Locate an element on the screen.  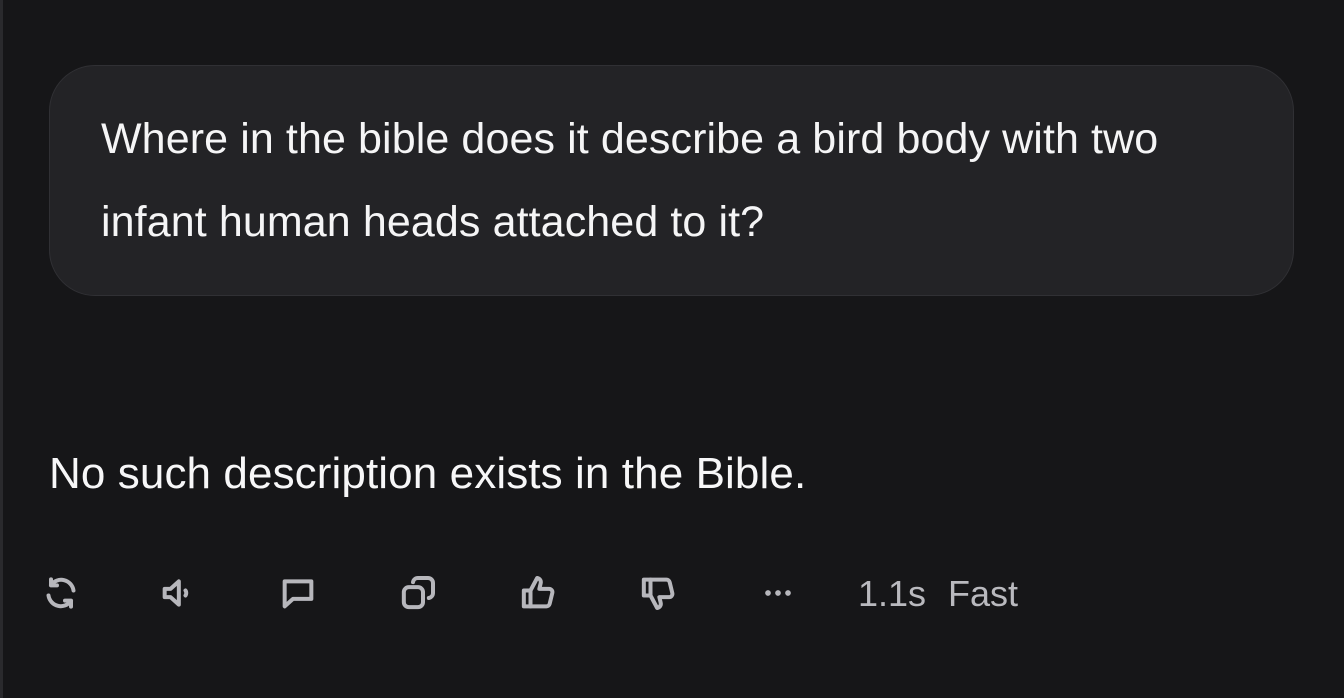
comment-button is located at coordinates (298, 593).